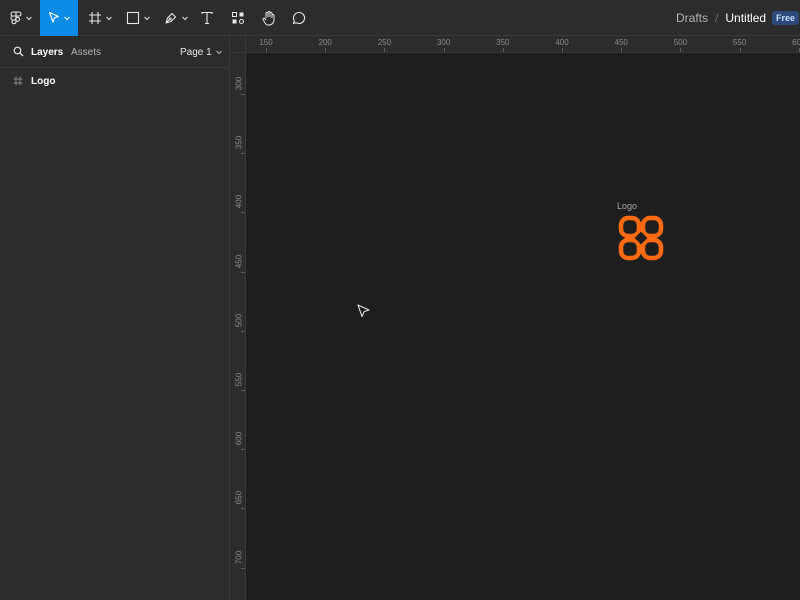  Describe the element at coordinates (170, 18) in the screenshot. I see `pen-icon` at that location.